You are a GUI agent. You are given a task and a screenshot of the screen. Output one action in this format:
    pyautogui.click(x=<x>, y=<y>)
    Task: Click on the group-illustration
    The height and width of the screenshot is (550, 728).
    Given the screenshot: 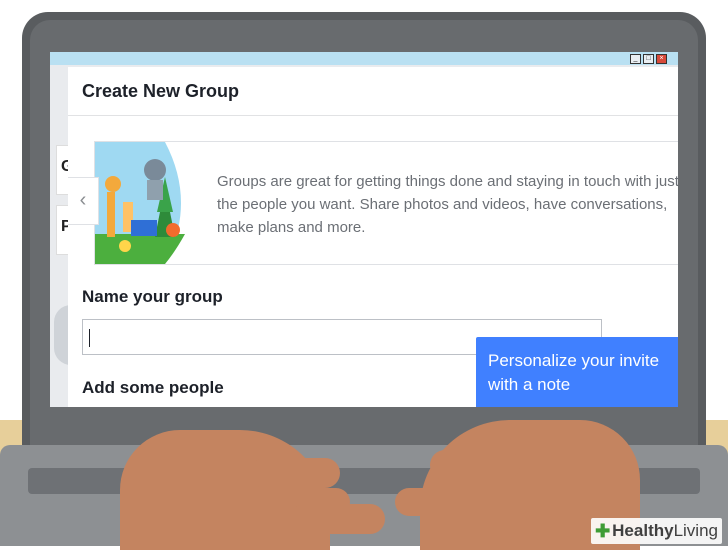 What is the action you would take?
    pyautogui.click(x=146, y=203)
    